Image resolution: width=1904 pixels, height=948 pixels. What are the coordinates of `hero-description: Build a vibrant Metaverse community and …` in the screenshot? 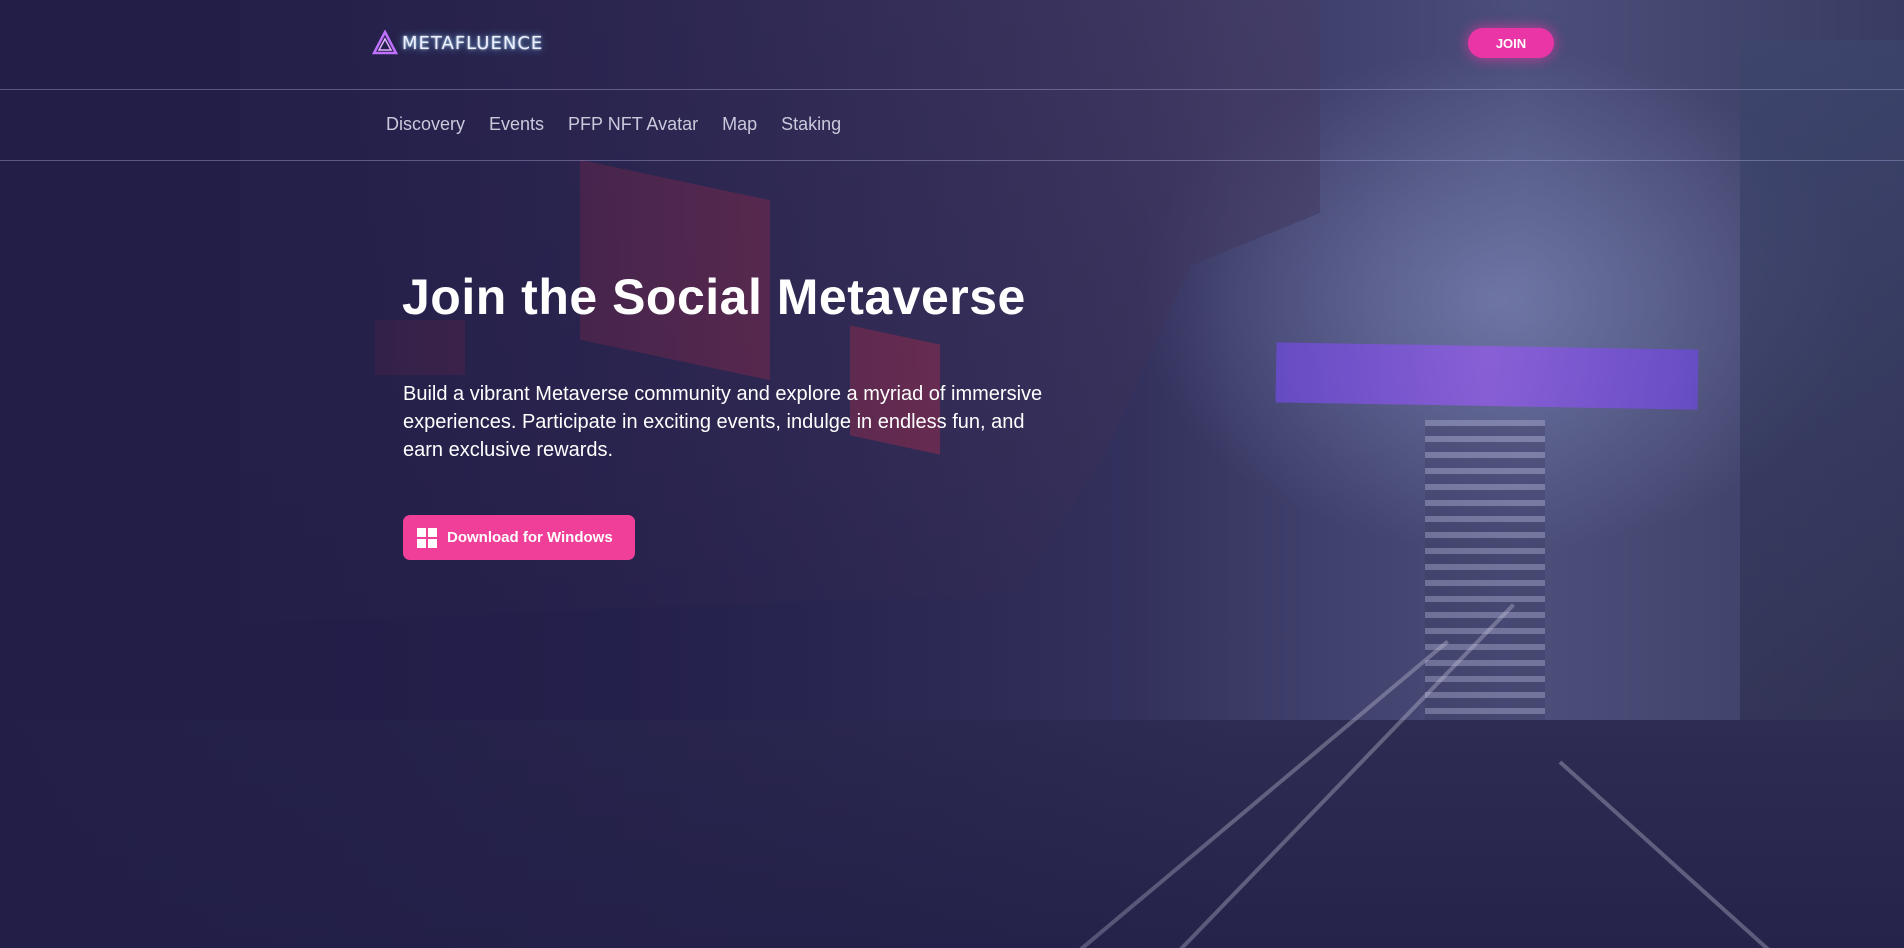 It's located at (723, 422).